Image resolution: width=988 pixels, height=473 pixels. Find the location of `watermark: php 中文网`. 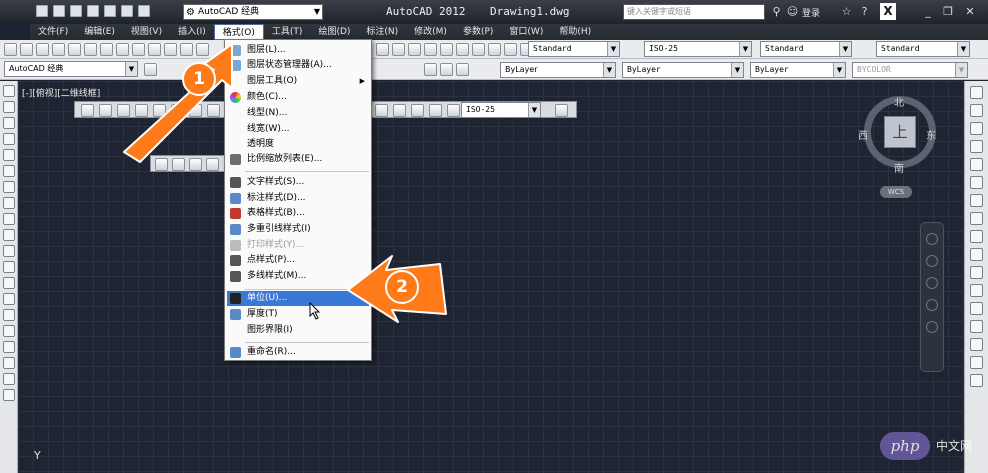

watermark: php 中文网 is located at coordinates (934, 447).